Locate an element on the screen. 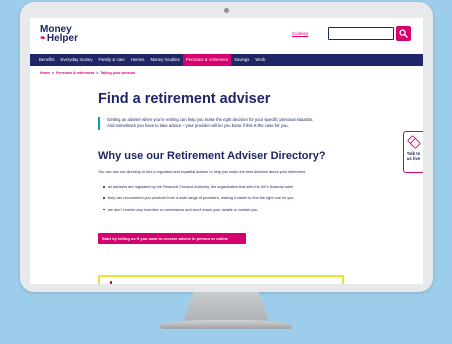  logo: Money ❧ Helper is located at coordinates (59, 34).